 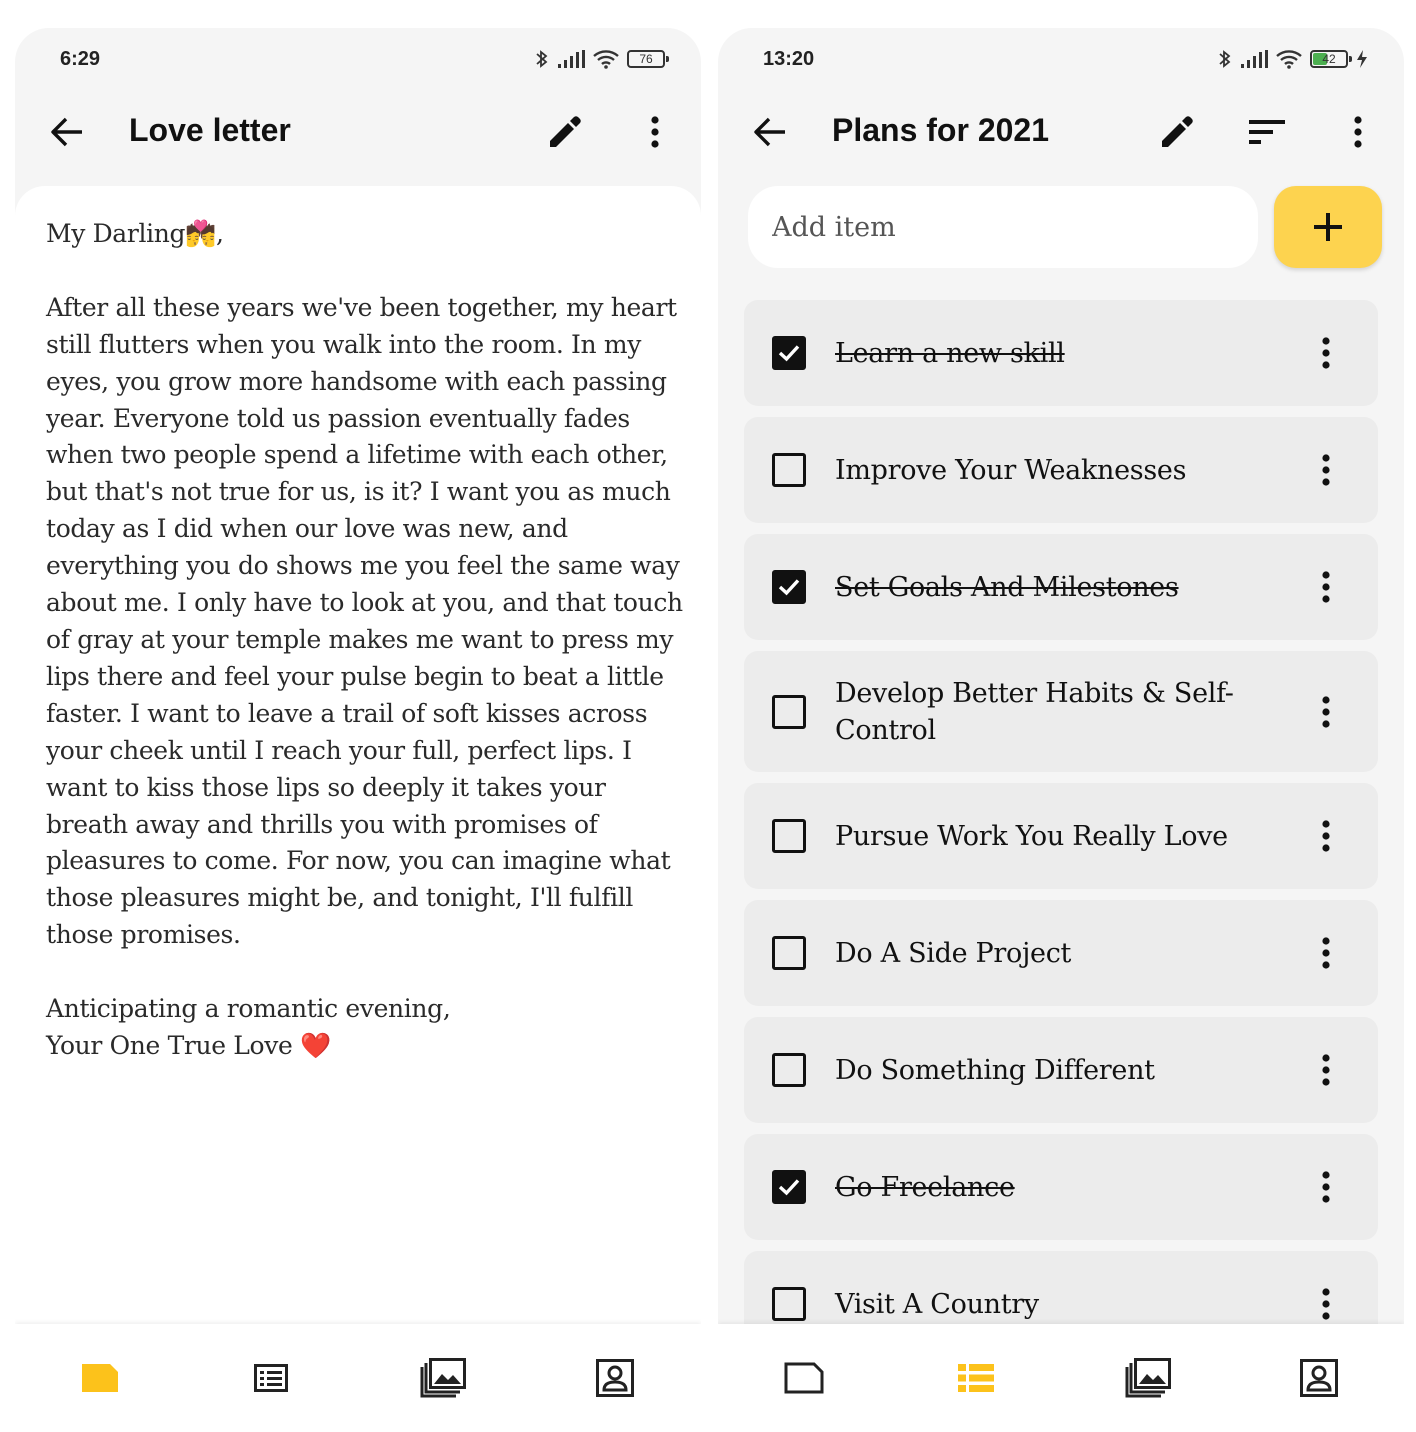 I want to click on item-label: Develop Better Habits & Self-Control, so click(x=1034, y=711).